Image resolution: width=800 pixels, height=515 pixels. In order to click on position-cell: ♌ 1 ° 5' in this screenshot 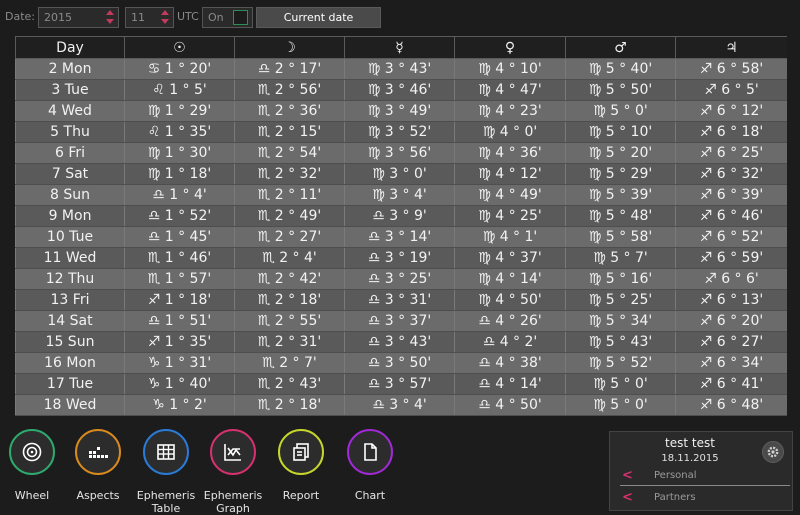, I will do `click(179, 90)`.